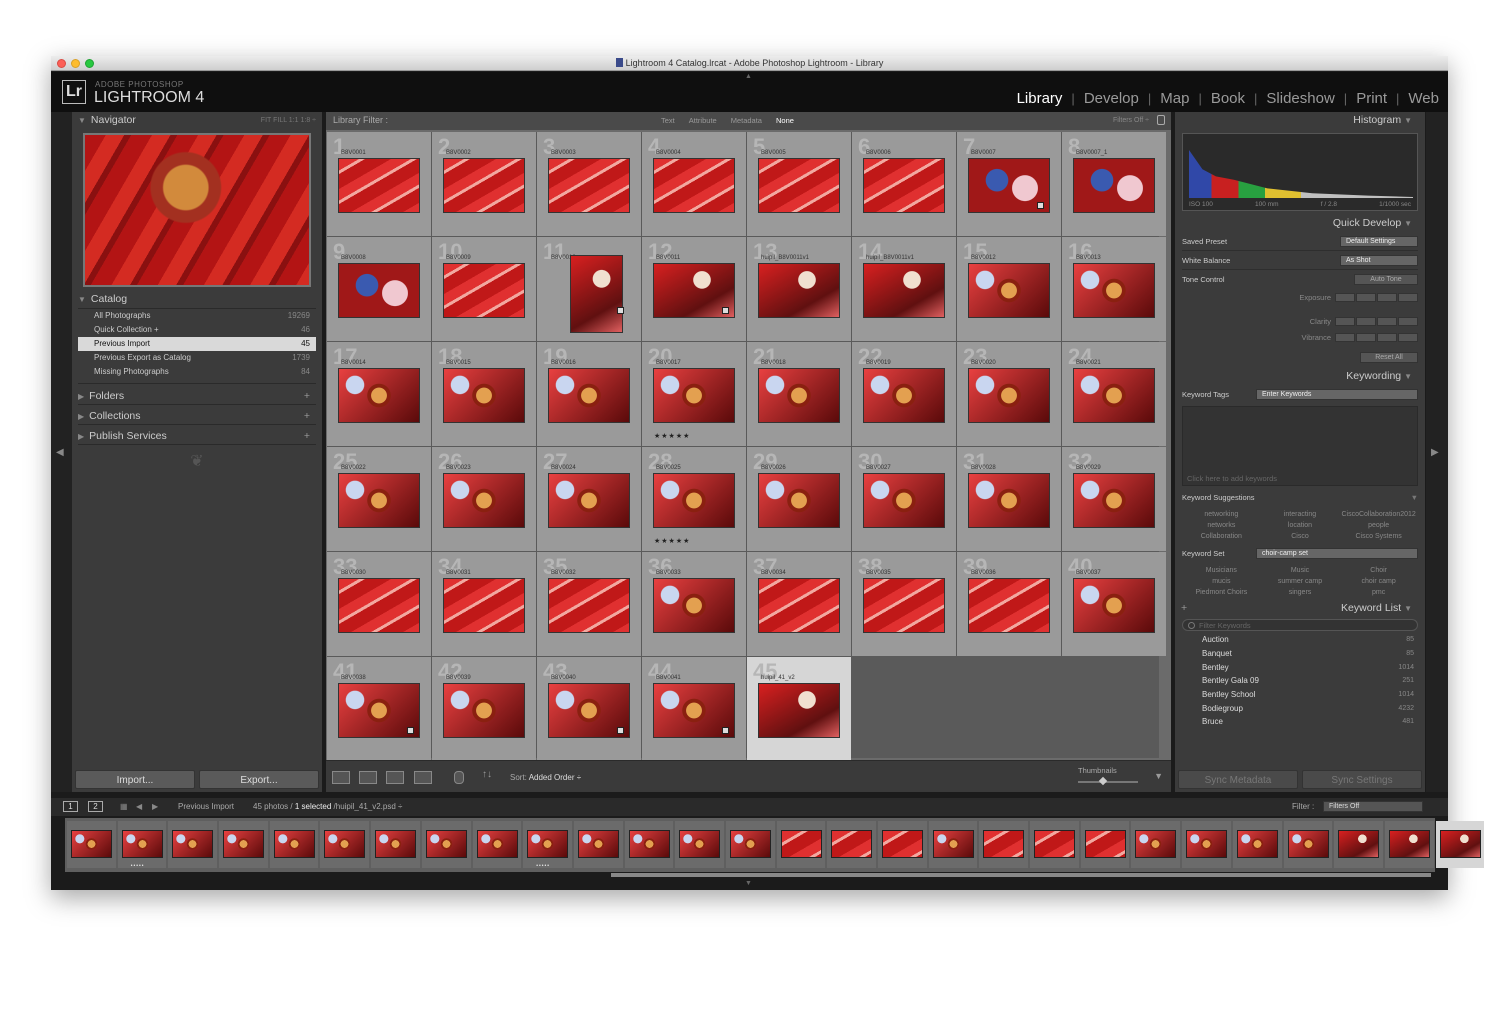 This screenshot has height=1021, width=1500. I want to click on keyword-list-item: Bentley 1014, so click(1300, 667).